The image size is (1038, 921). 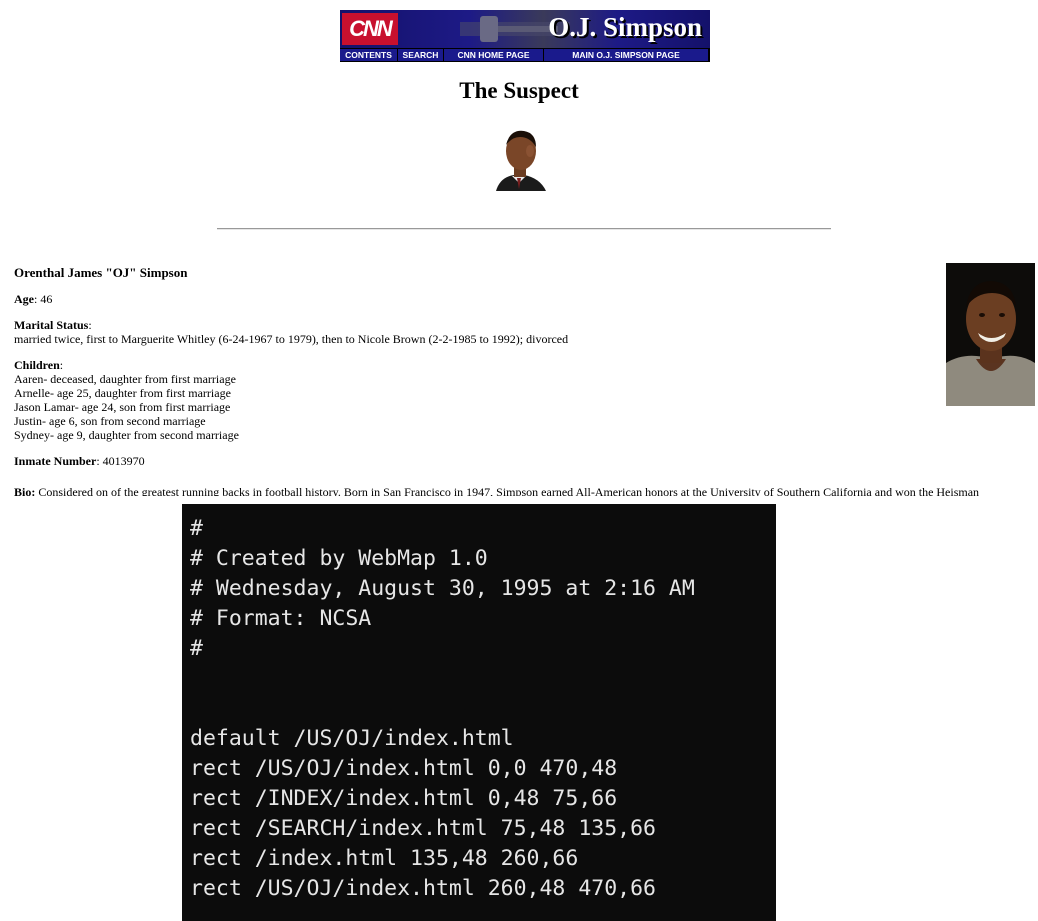 I want to click on code-line: rect /index.html 135,48 260,66, so click(x=384, y=858).